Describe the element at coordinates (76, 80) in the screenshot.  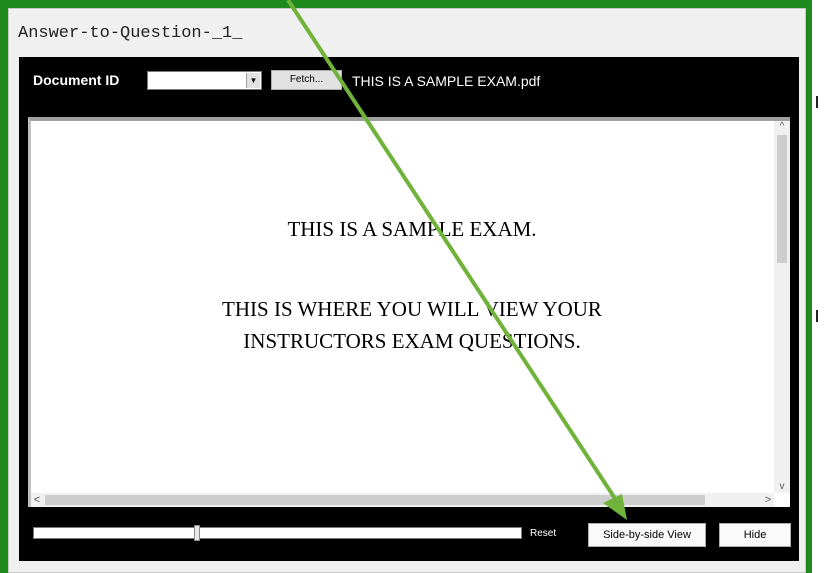
I see `document-id-label: Document ID` at that location.